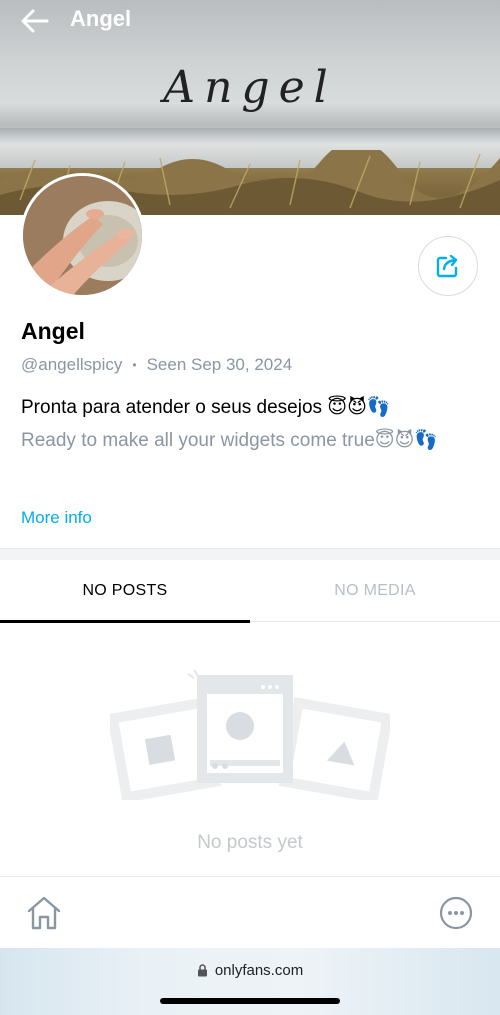  What do you see at coordinates (125, 591) in the screenshot?
I see `tab-posts: NO POSTS` at bounding box center [125, 591].